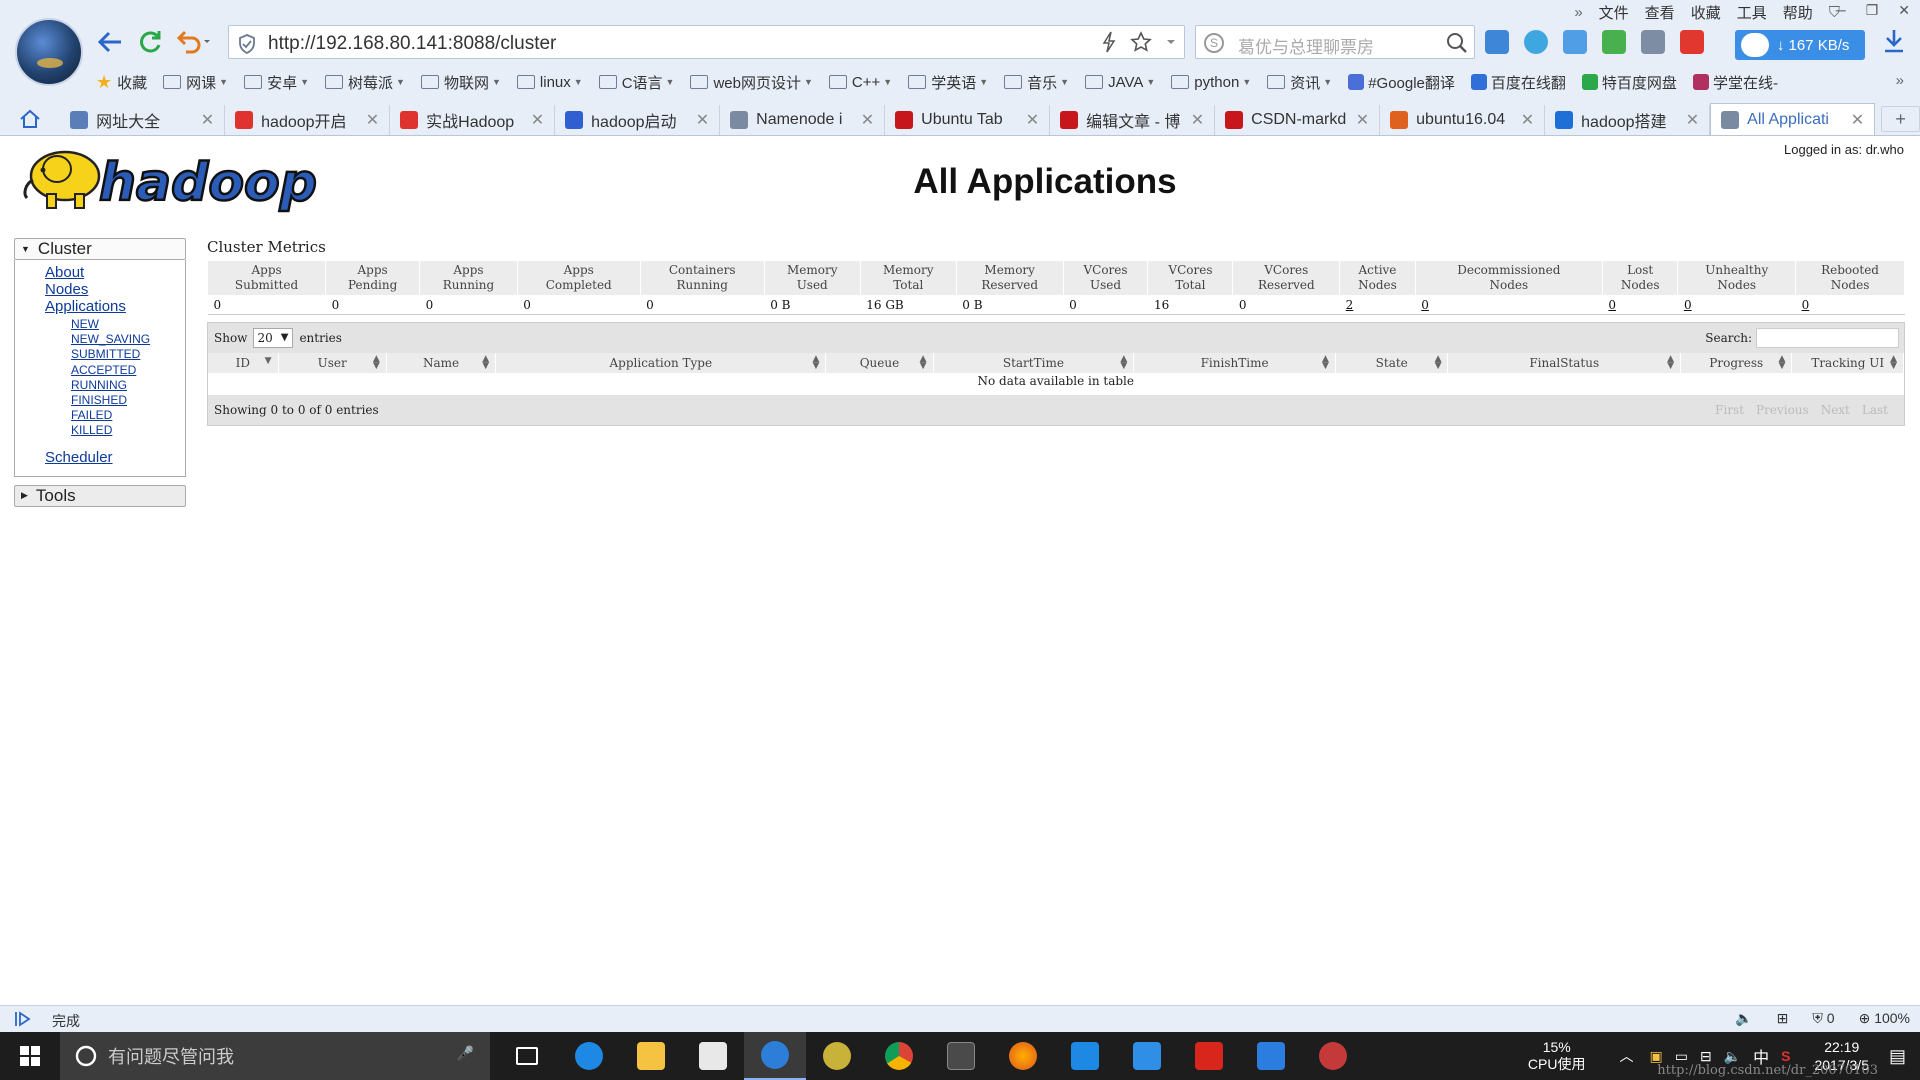 The image size is (1920, 1080). Describe the element at coordinates (879, 363) in the screenshot. I see `apps-column-header: Queue ▲ ▼` at that location.